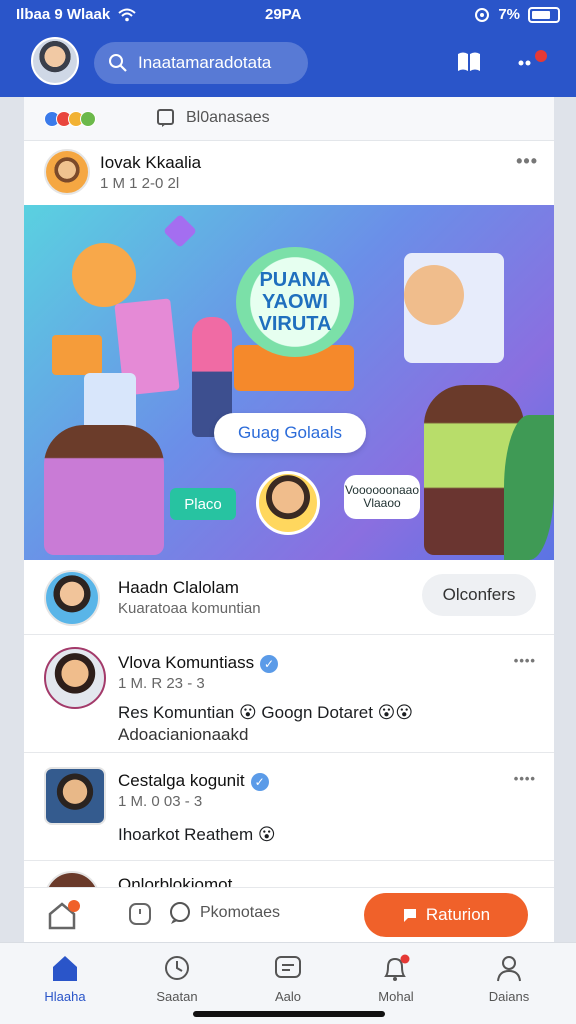  What do you see at coordinates (288, 969) in the screenshot?
I see `message-icon` at bounding box center [288, 969].